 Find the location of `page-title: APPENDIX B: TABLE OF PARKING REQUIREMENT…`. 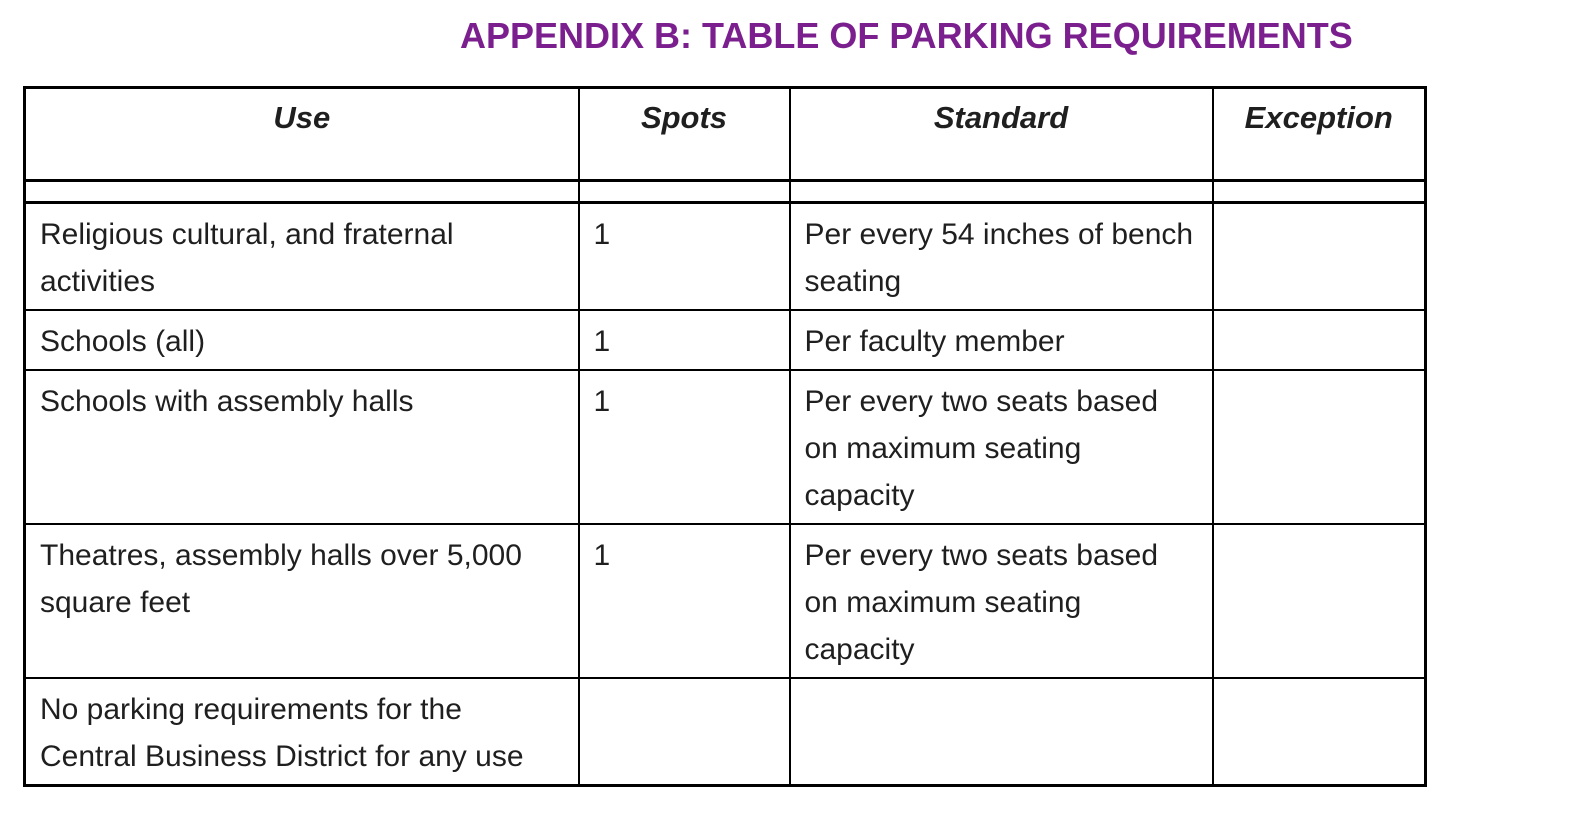

page-title: APPENDIX B: TABLE OF PARKING REQUIREMENT… is located at coordinates (906, 35).